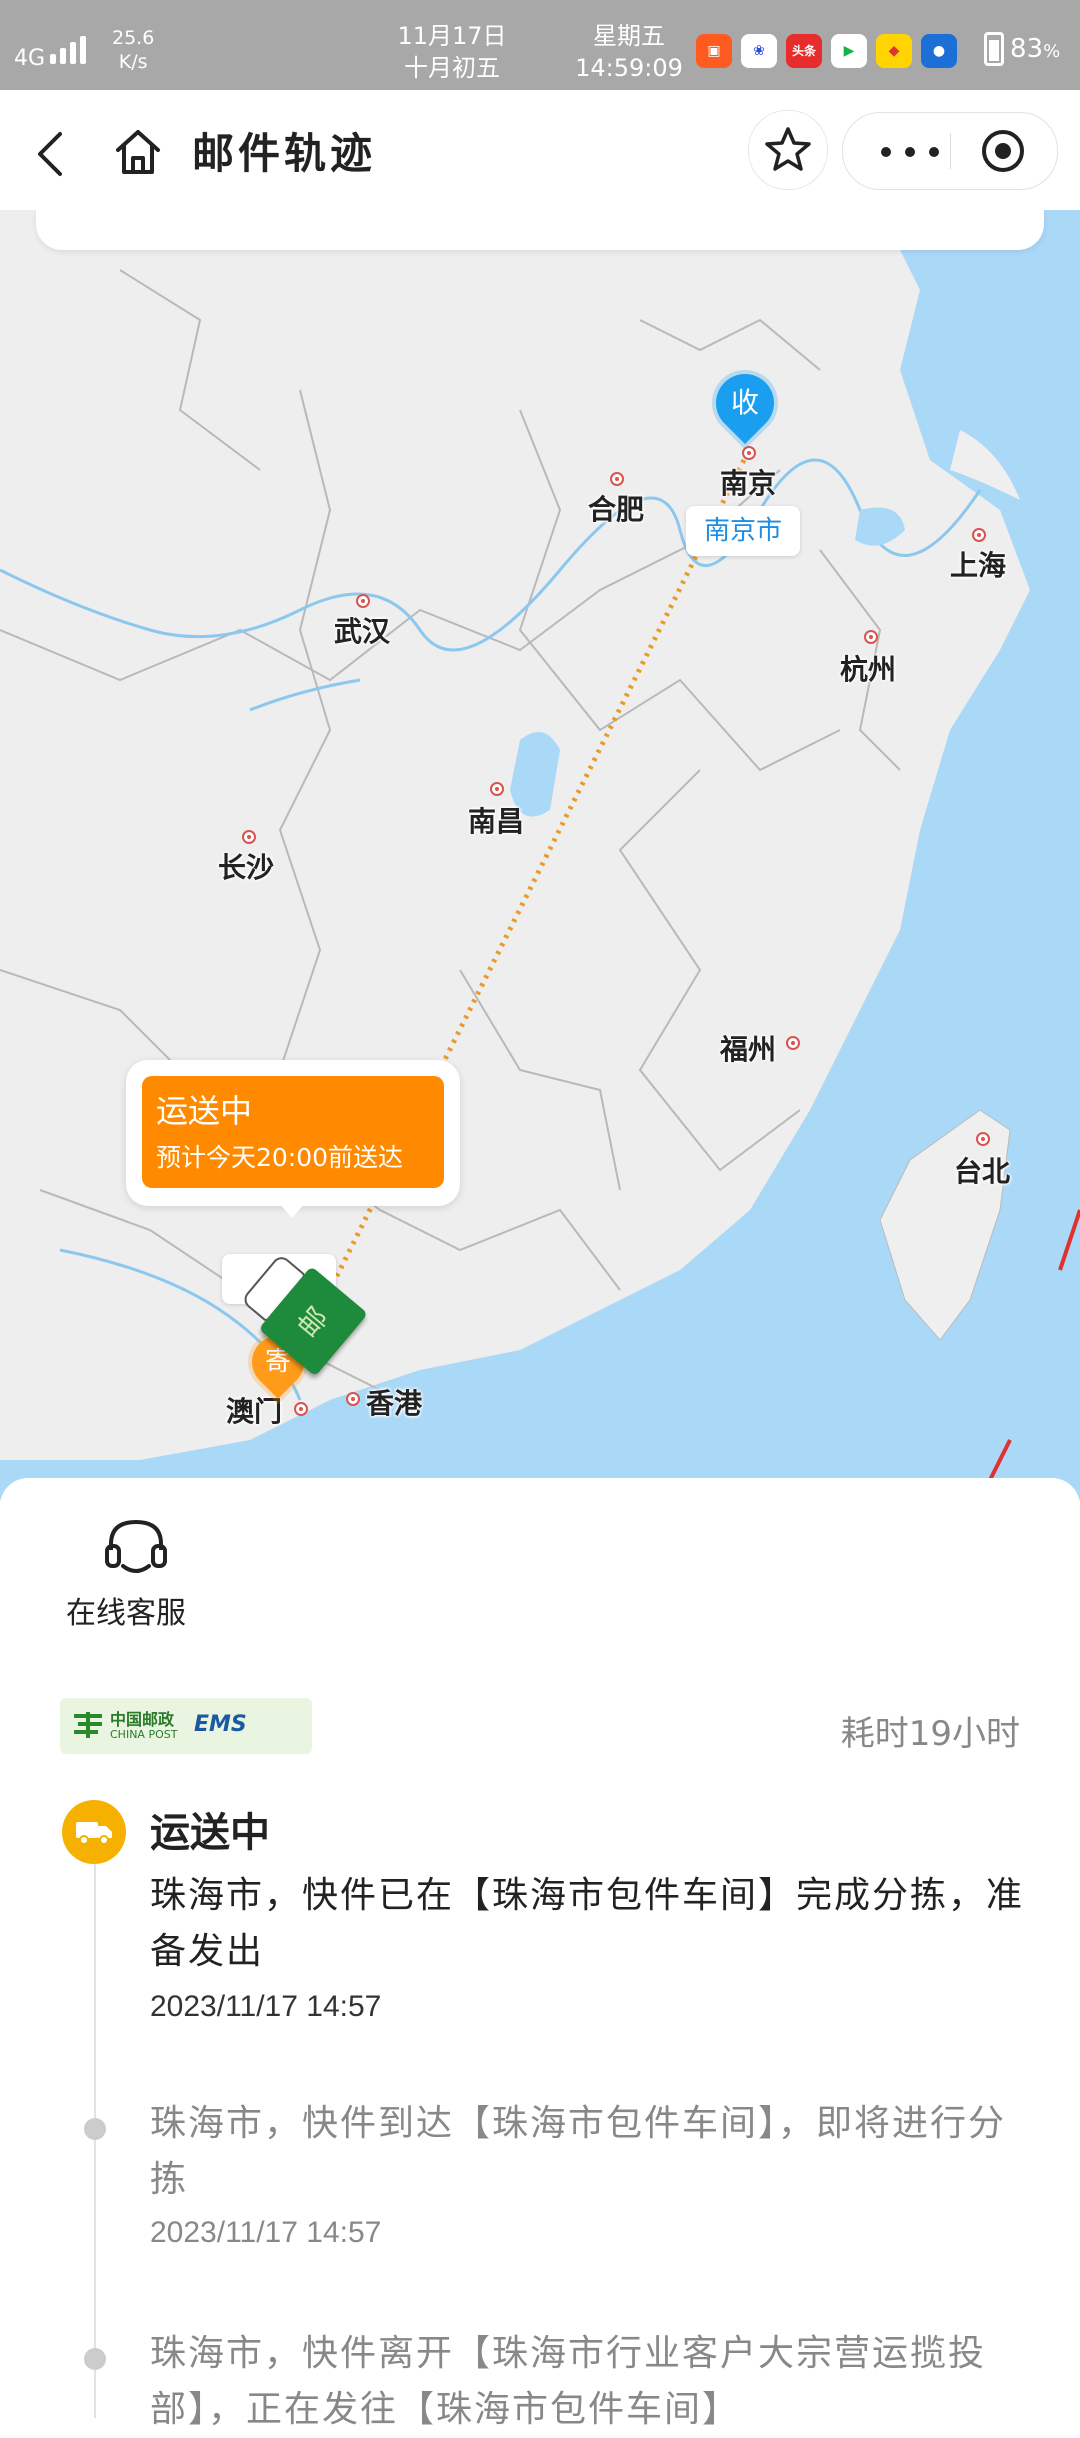 Image resolution: width=1080 pixels, height=2438 pixels. I want to click on city-label-changsha: 长沙, so click(246, 867).